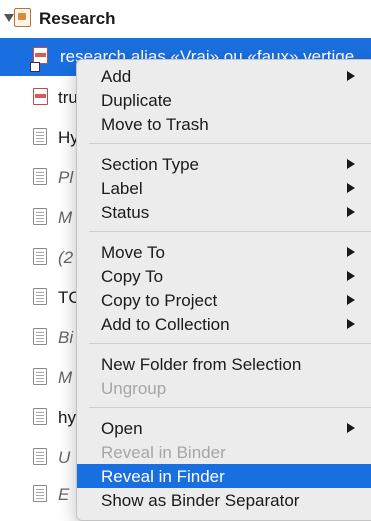 This screenshot has height=521, width=371. Describe the element at coordinates (165, 324) in the screenshot. I see `menu-item-label: Add to Collection` at that location.